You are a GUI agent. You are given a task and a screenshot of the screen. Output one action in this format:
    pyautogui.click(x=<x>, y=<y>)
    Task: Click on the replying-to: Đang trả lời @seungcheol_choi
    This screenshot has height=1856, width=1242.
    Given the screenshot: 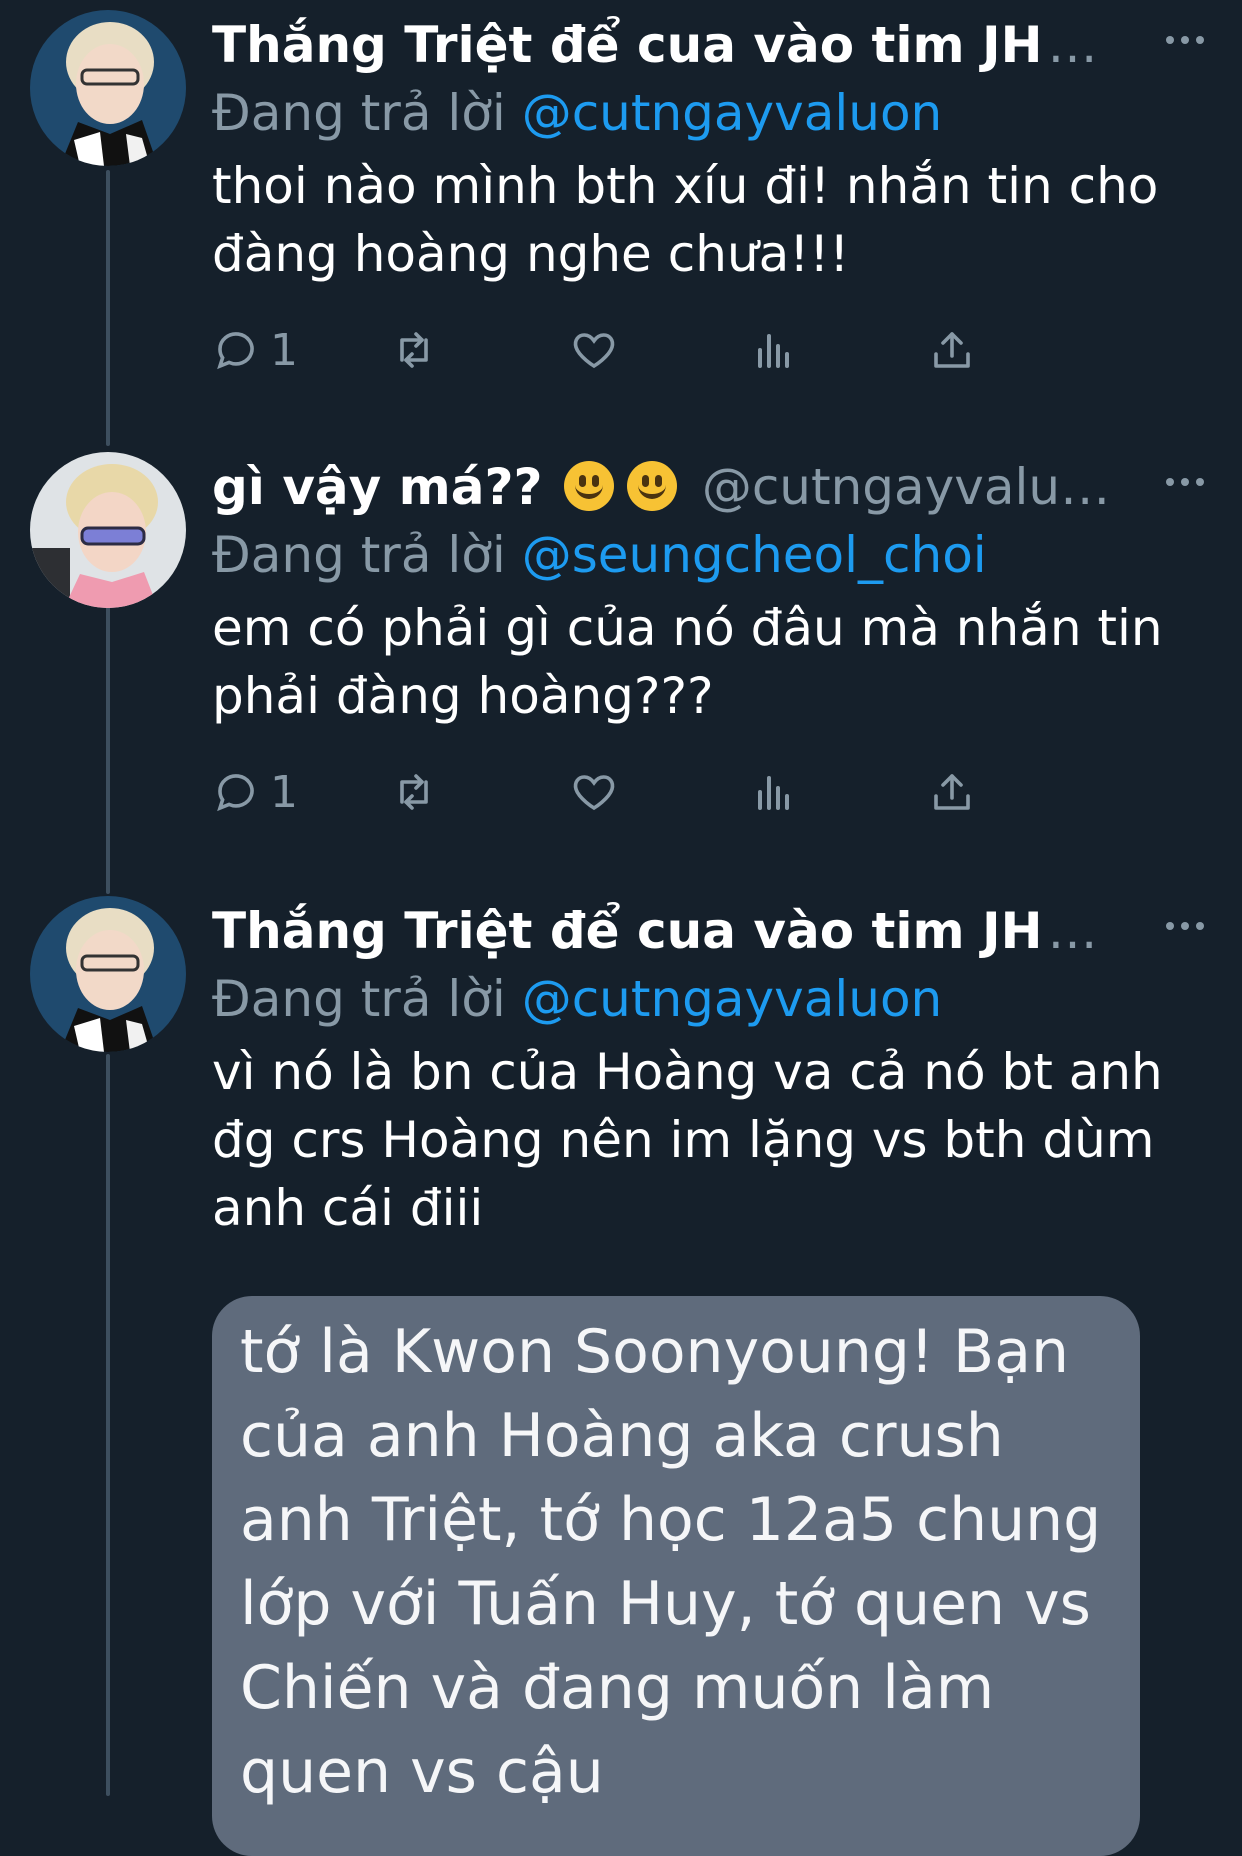 What is the action you would take?
    pyautogui.click(x=712, y=555)
    